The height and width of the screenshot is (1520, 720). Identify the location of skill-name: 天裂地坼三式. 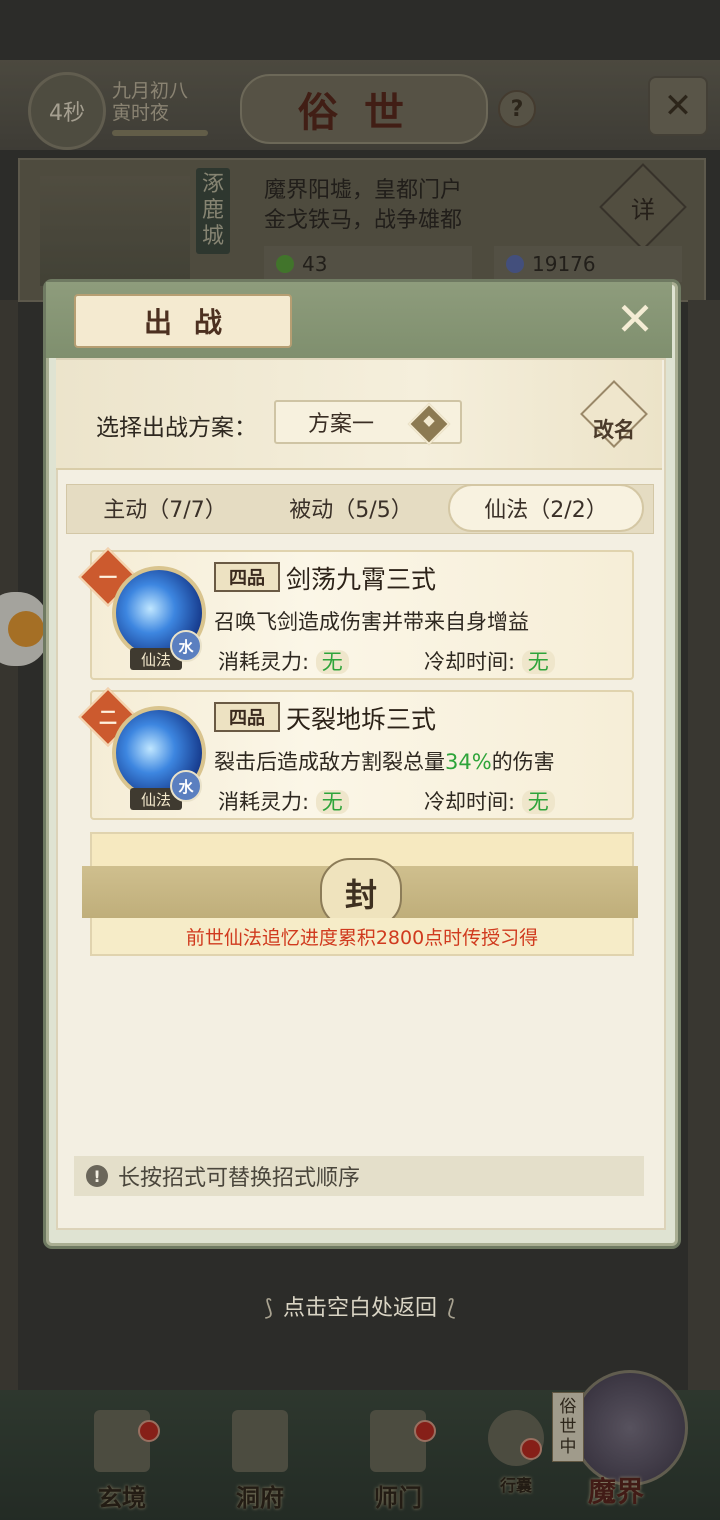
(361, 719).